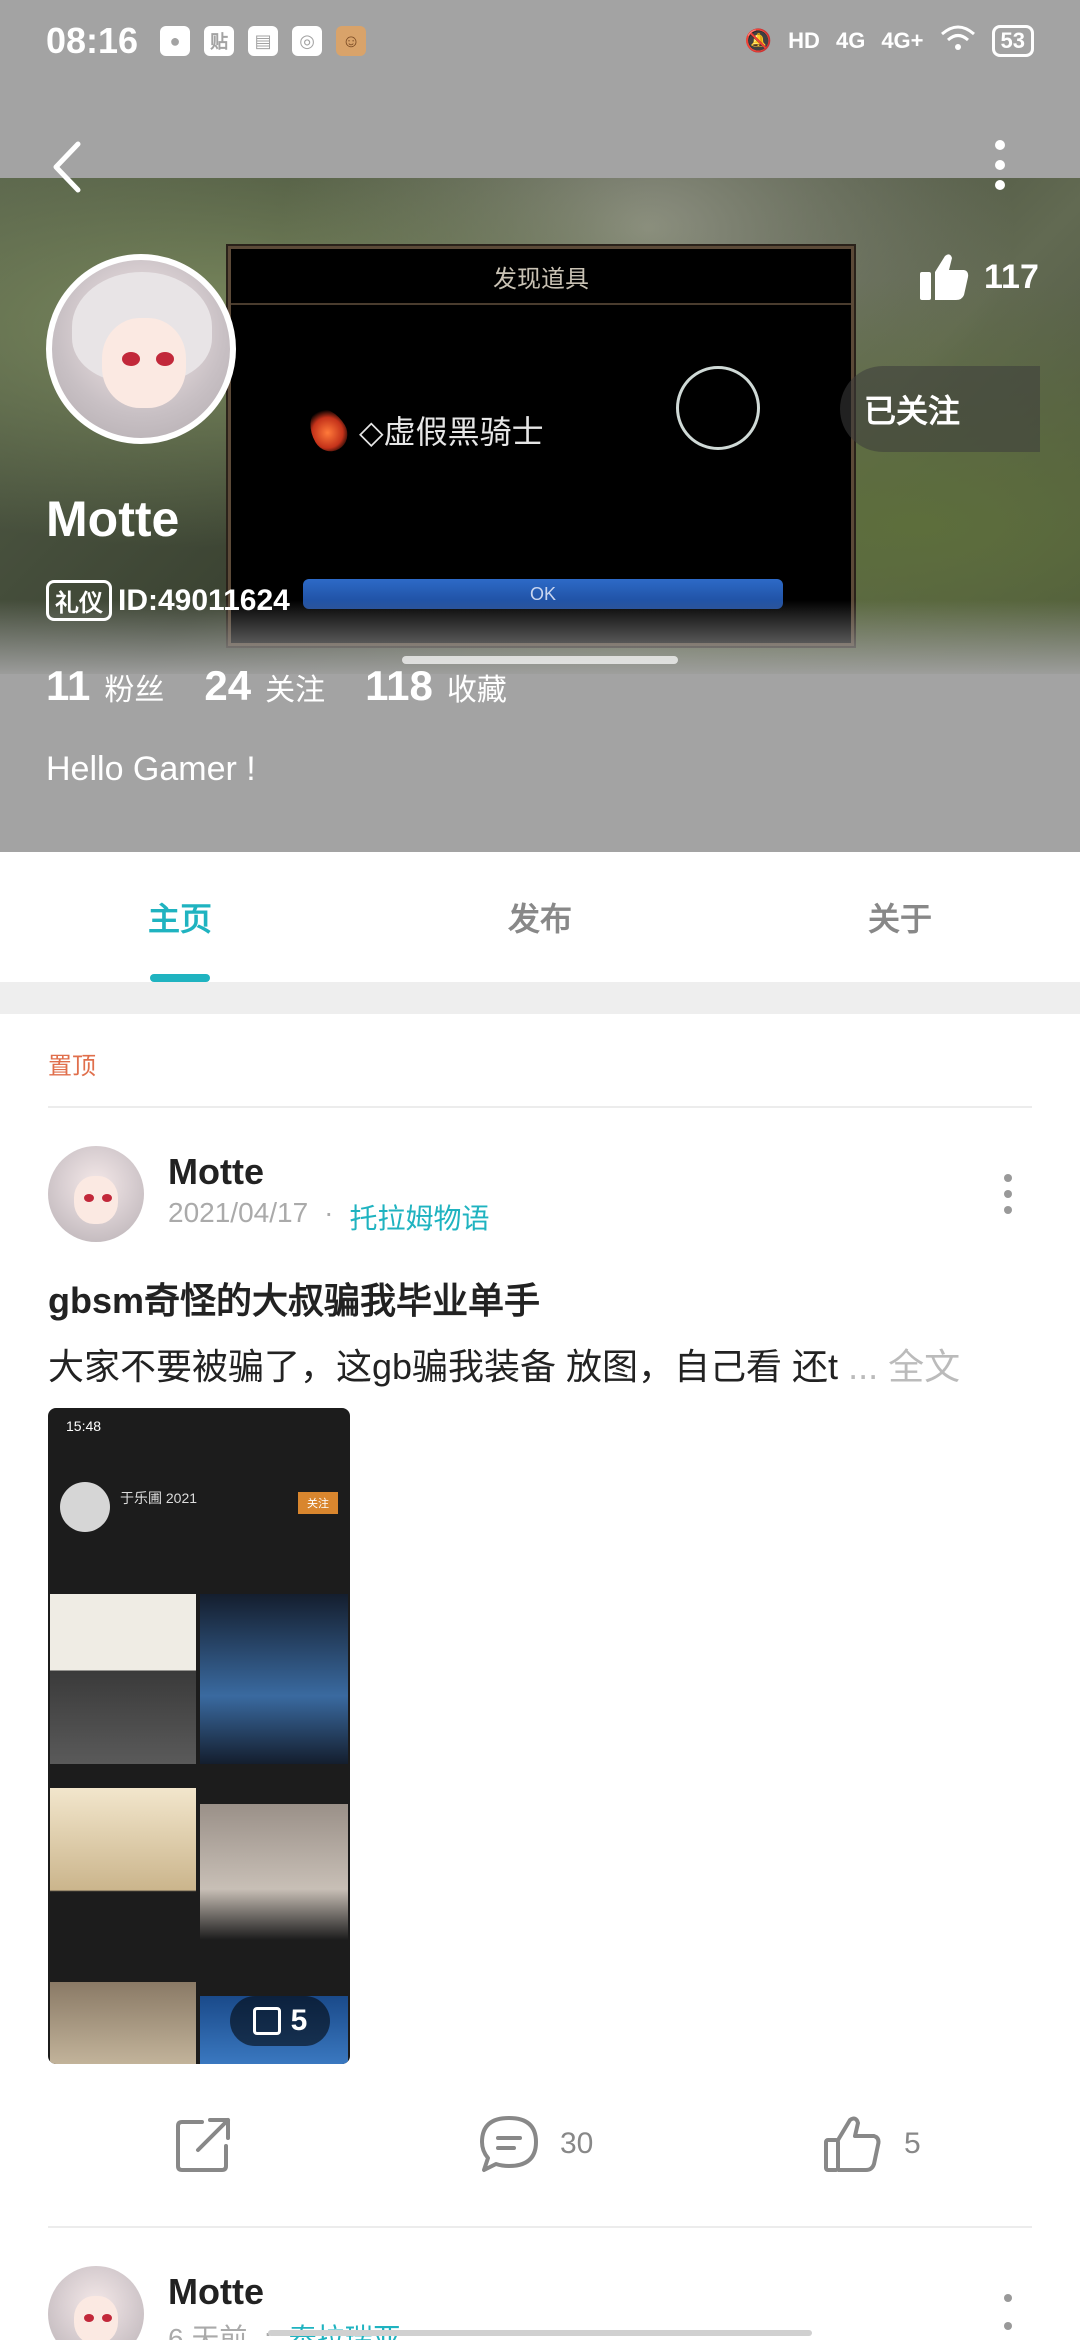 This screenshot has width=1080, height=2340. I want to click on post-meta: Motte 2021/04/17 · 托拉姆物语, so click(328, 1194).